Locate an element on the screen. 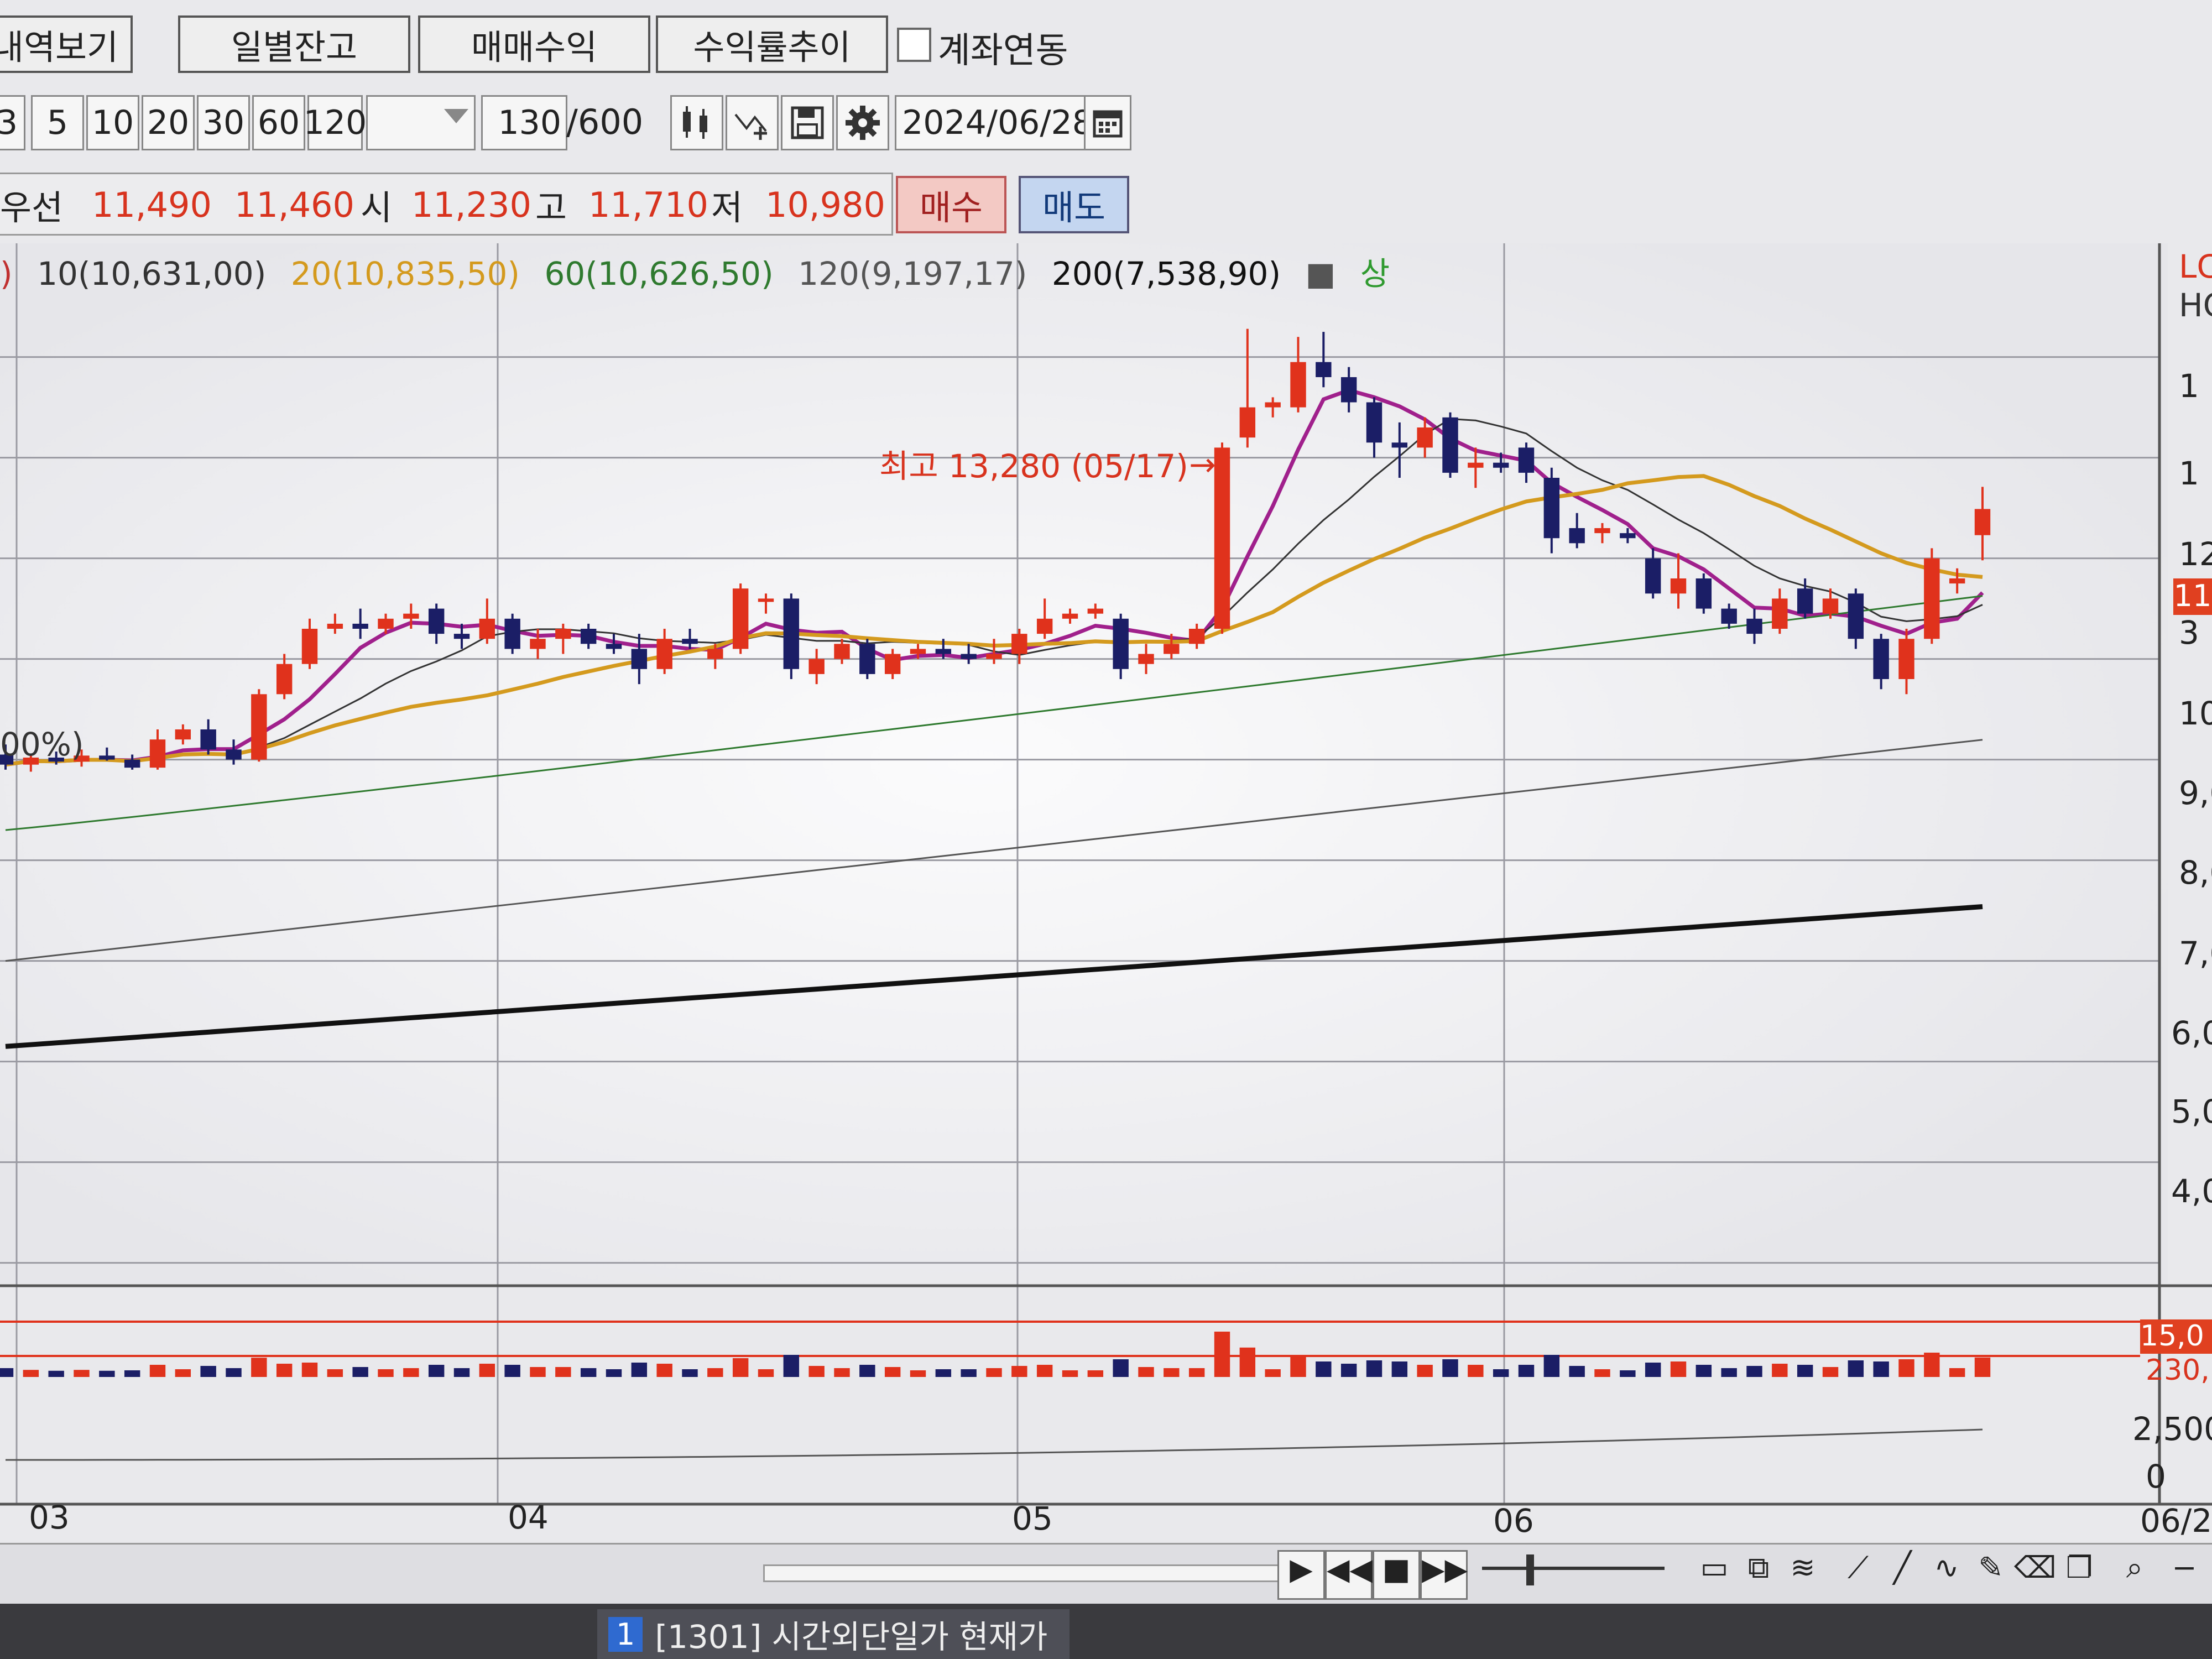 The image size is (2212, 1659). count-total: /600 is located at coordinates (605, 122).